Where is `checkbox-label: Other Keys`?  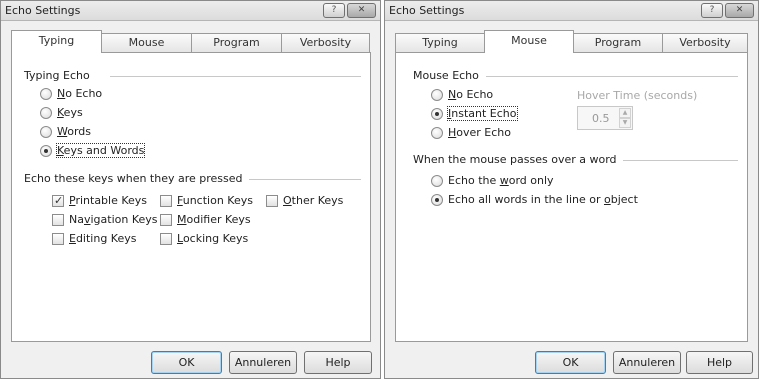
checkbox-label: Other Keys is located at coordinates (313, 200).